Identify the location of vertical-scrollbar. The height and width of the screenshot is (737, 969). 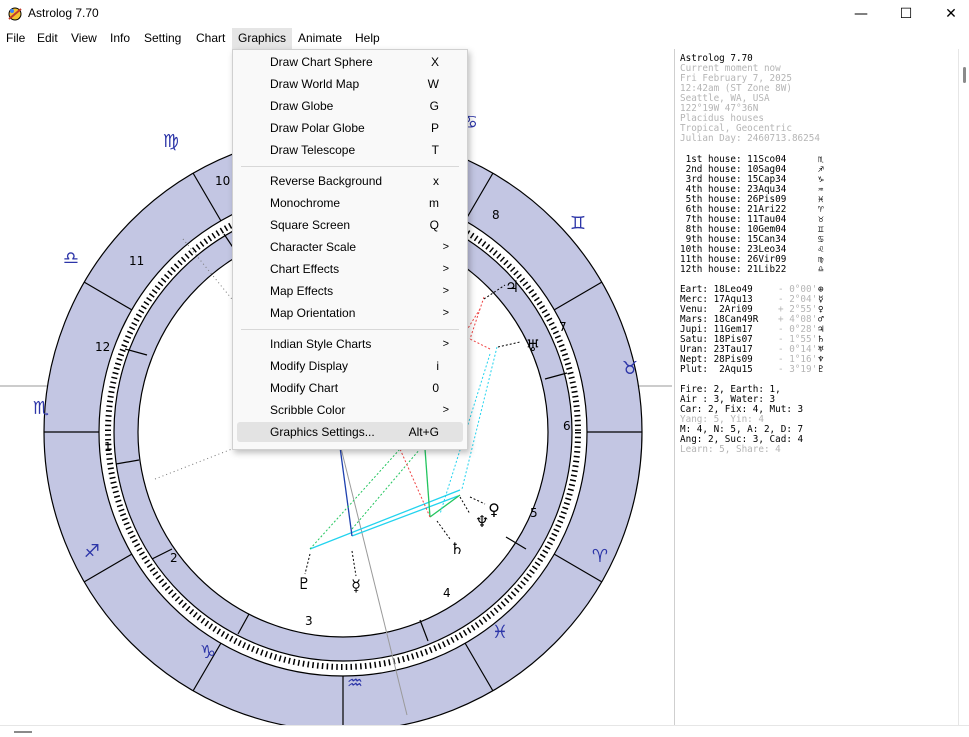
(963, 387).